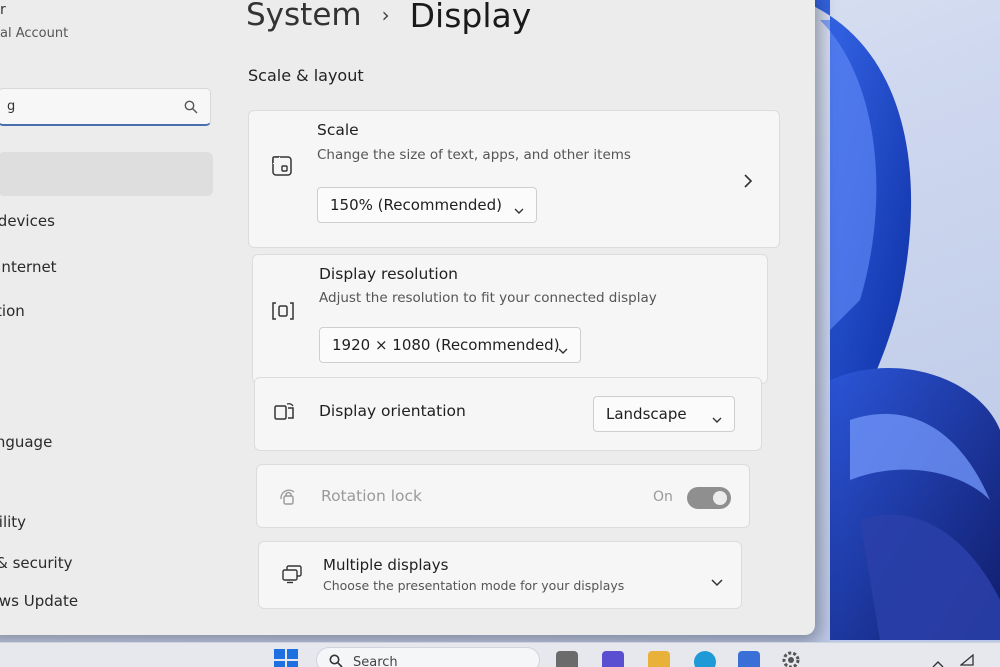 The width and height of the screenshot is (1000, 667). I want to click on account-name: r, so click(3, 10).